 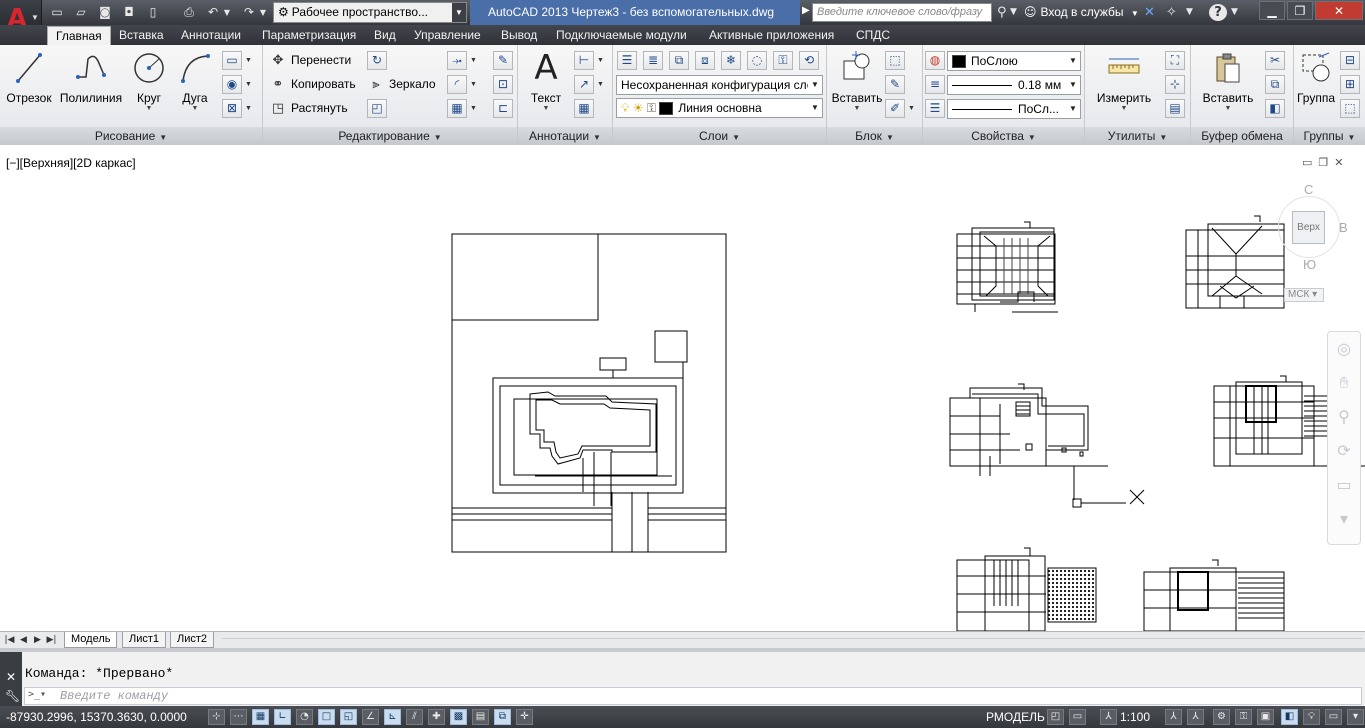 I want to click on tab-insert: Вставка, so click(x=141, y=35).